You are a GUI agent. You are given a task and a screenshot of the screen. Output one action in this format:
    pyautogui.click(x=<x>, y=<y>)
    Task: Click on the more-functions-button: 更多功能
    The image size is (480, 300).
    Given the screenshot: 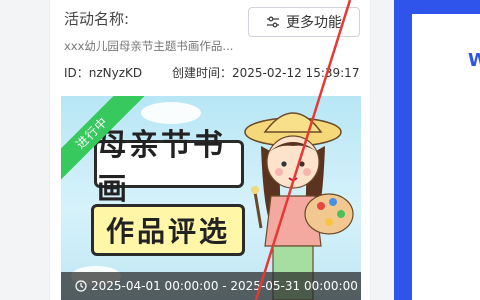 What is the action you would take?
    pyautogui.click(x=304, y=22)
    